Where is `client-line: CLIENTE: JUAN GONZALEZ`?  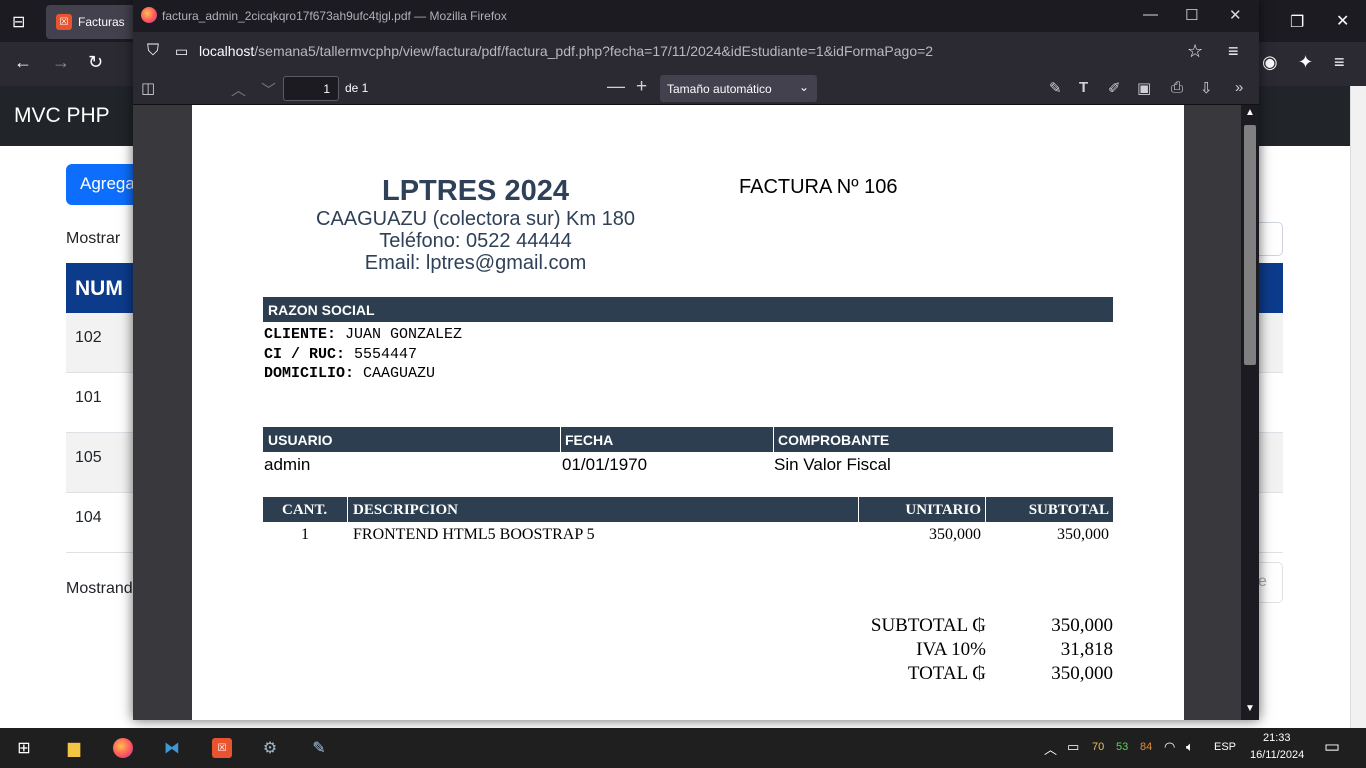 client-line: CLIENTE: JUAN GONZALEZ is located at coordinates (363, 334).